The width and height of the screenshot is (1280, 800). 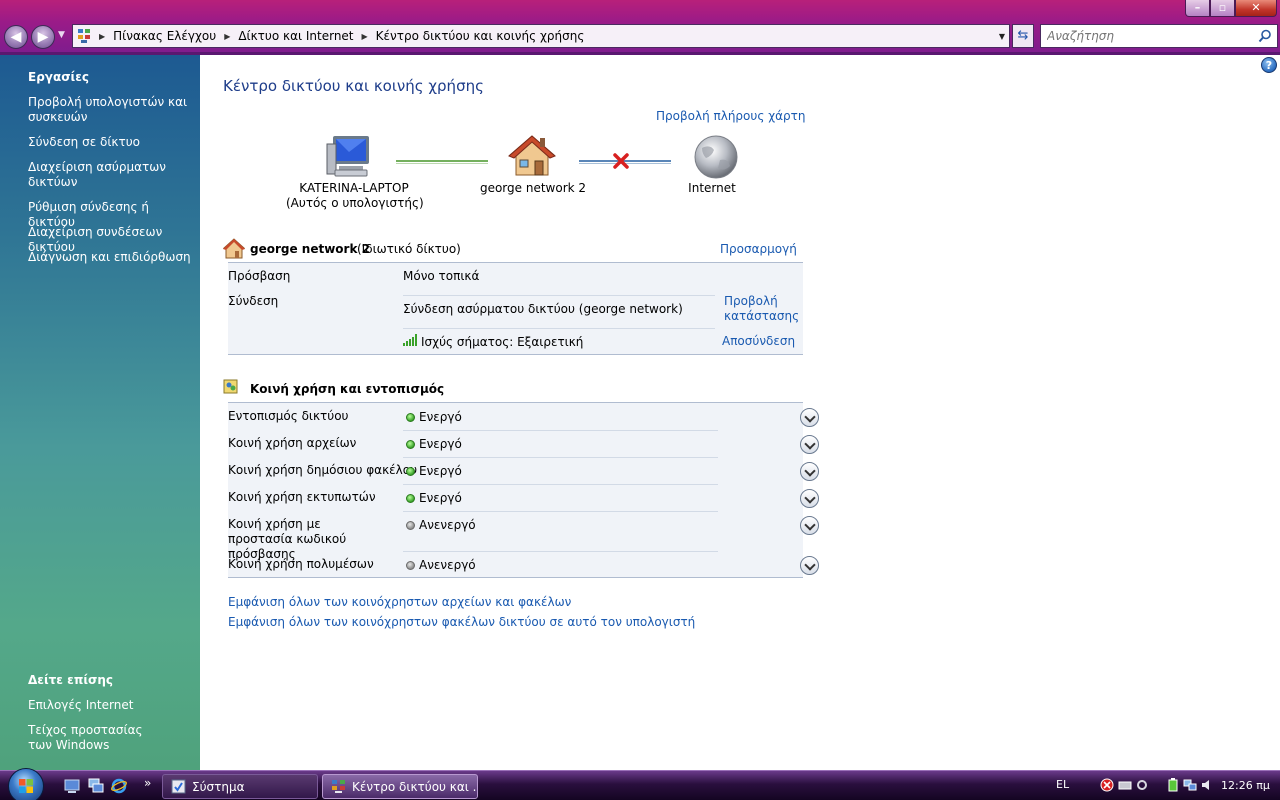 I want to click on sidebar-link-manage-wireless: Διαχείριση ασύρματων δικτύων, so click(x=112, y=175).